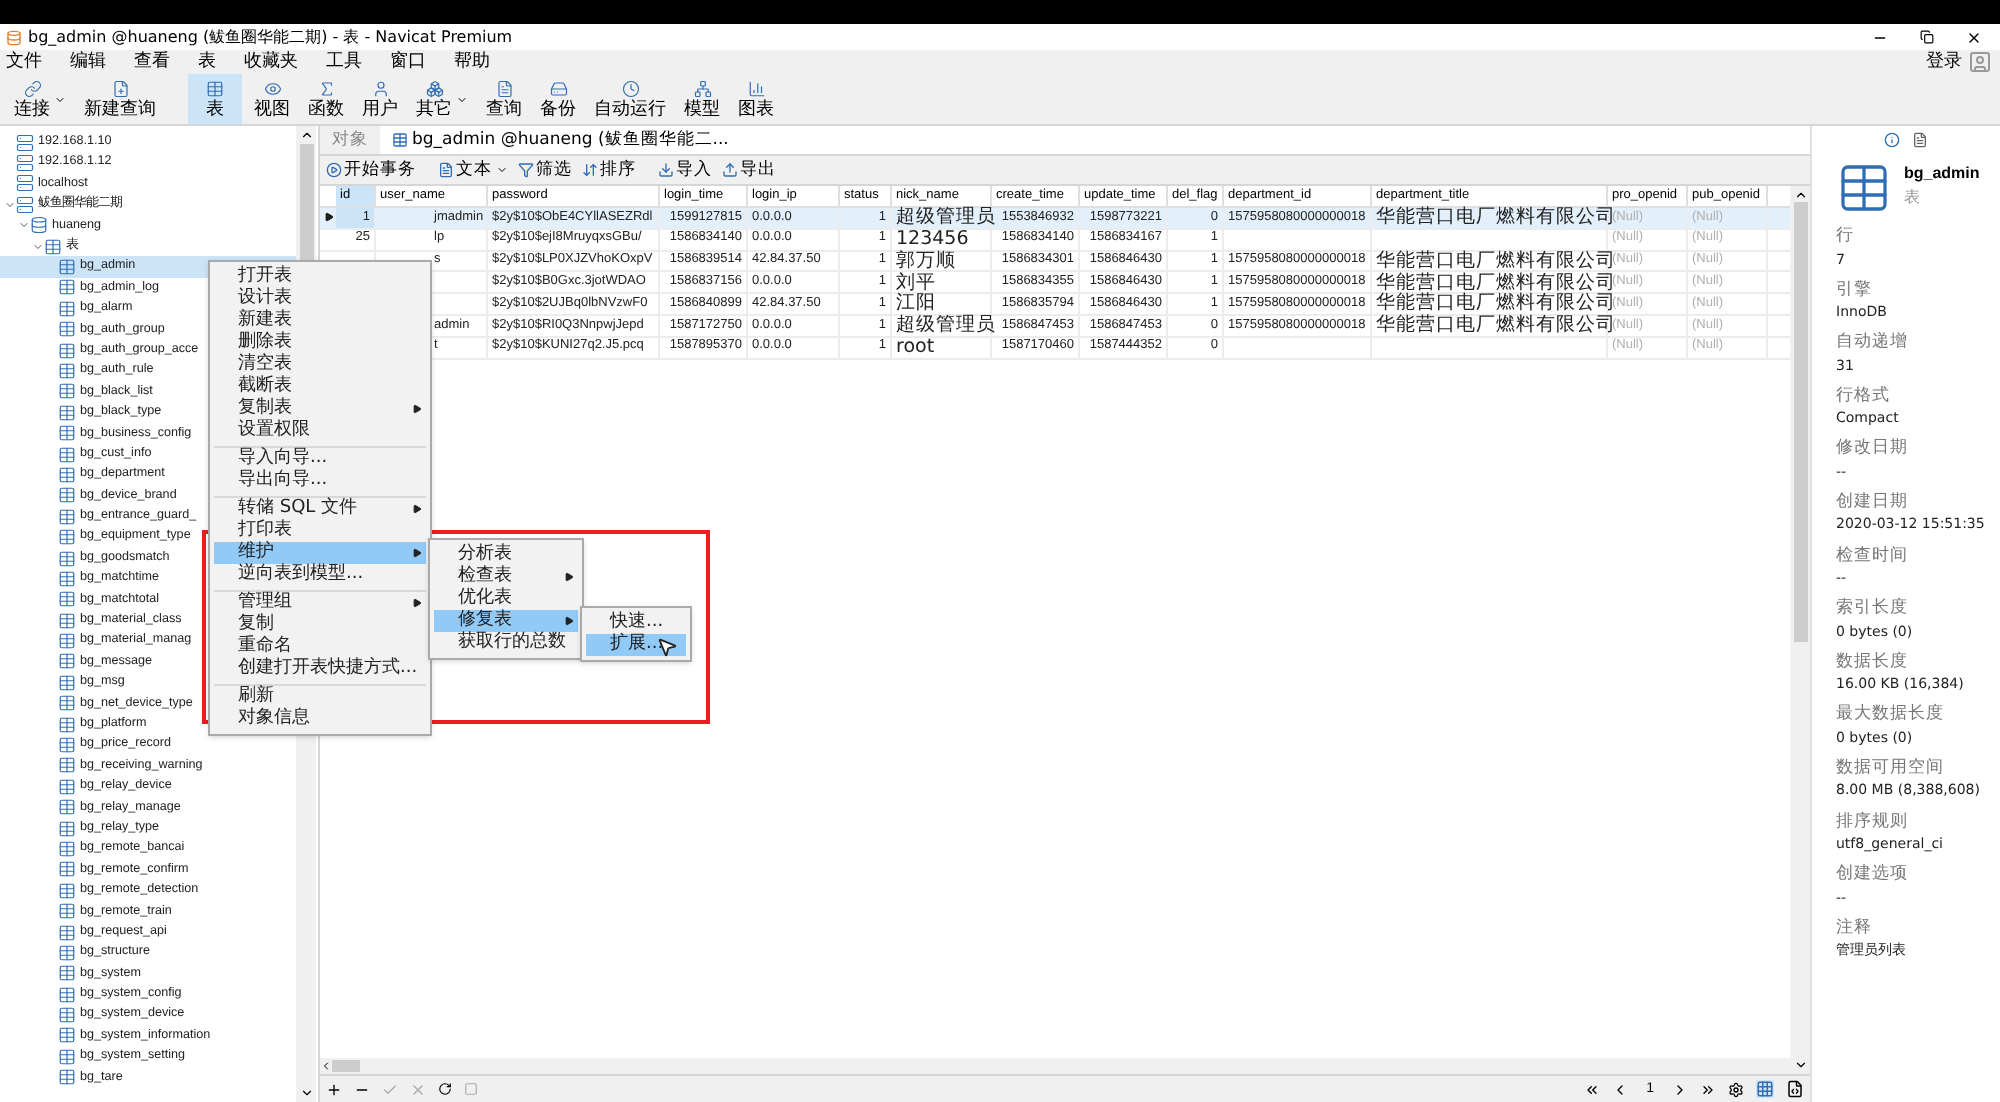 Image resolution: width=2000 pixels, height=1102 pixels. Describe the element at coordinates (1855, 290) in the screenshot. I see `property-label: 引擎` at that location.